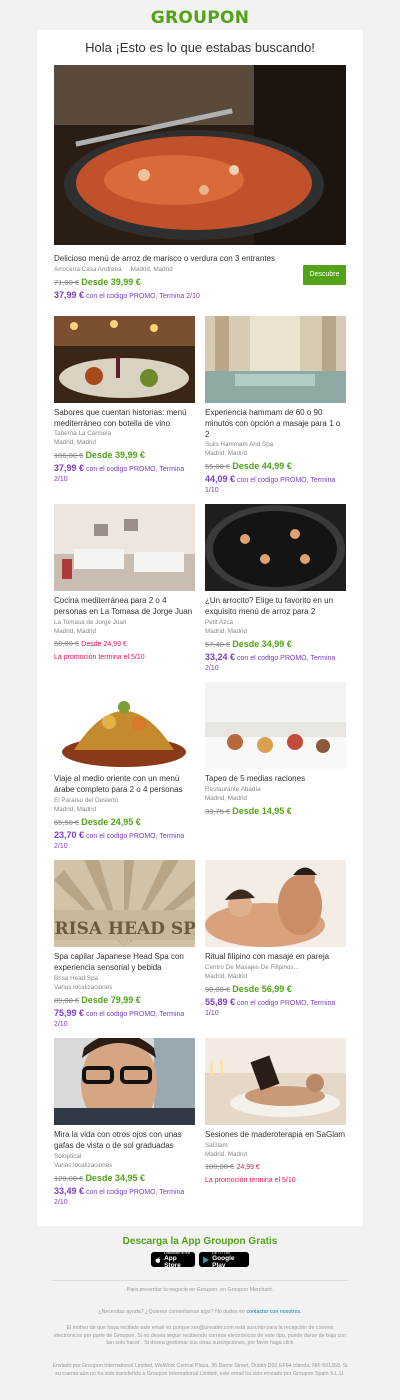 The image size is (400, 1400). I want to click on new-price: Desde 79,99 €, so click(111, 1000).